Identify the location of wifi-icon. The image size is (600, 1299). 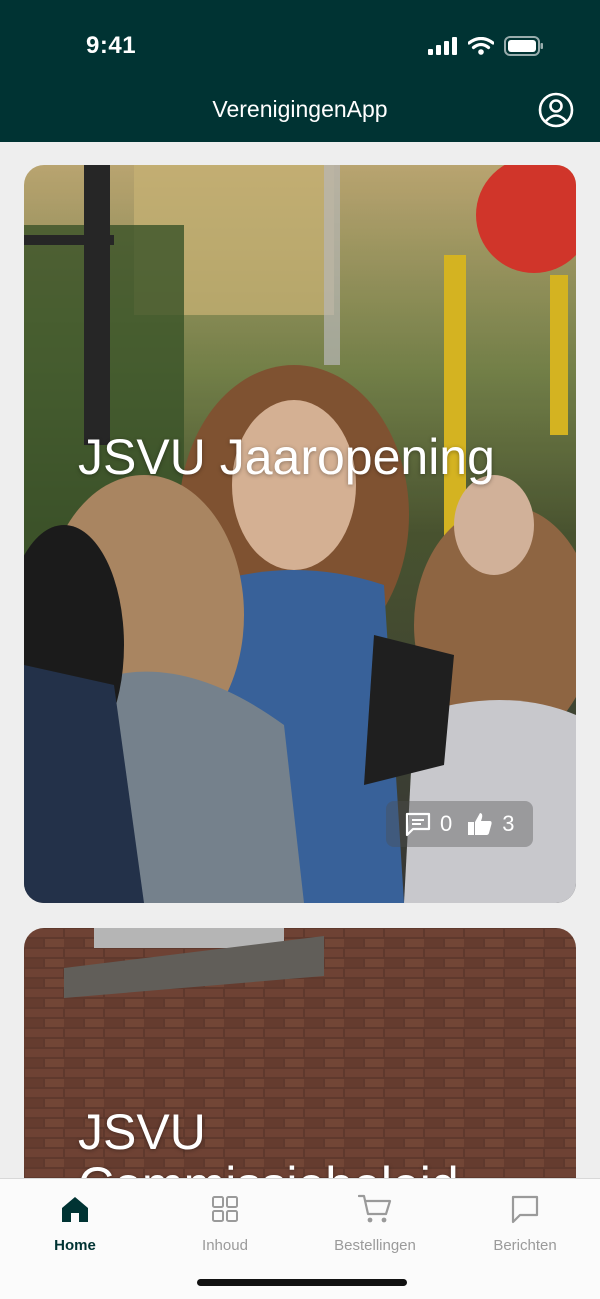
(481, 46).